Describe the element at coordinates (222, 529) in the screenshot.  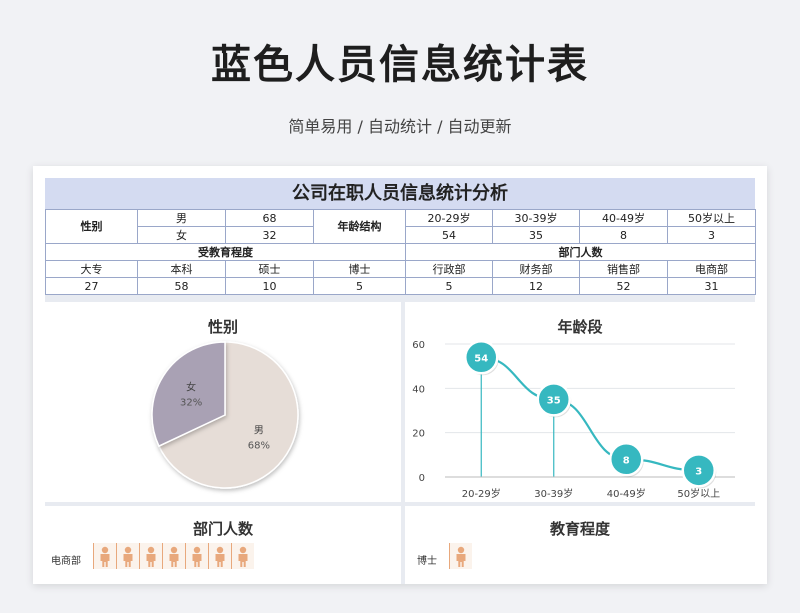
I see `department-chart-title: 部门人数` at that location.